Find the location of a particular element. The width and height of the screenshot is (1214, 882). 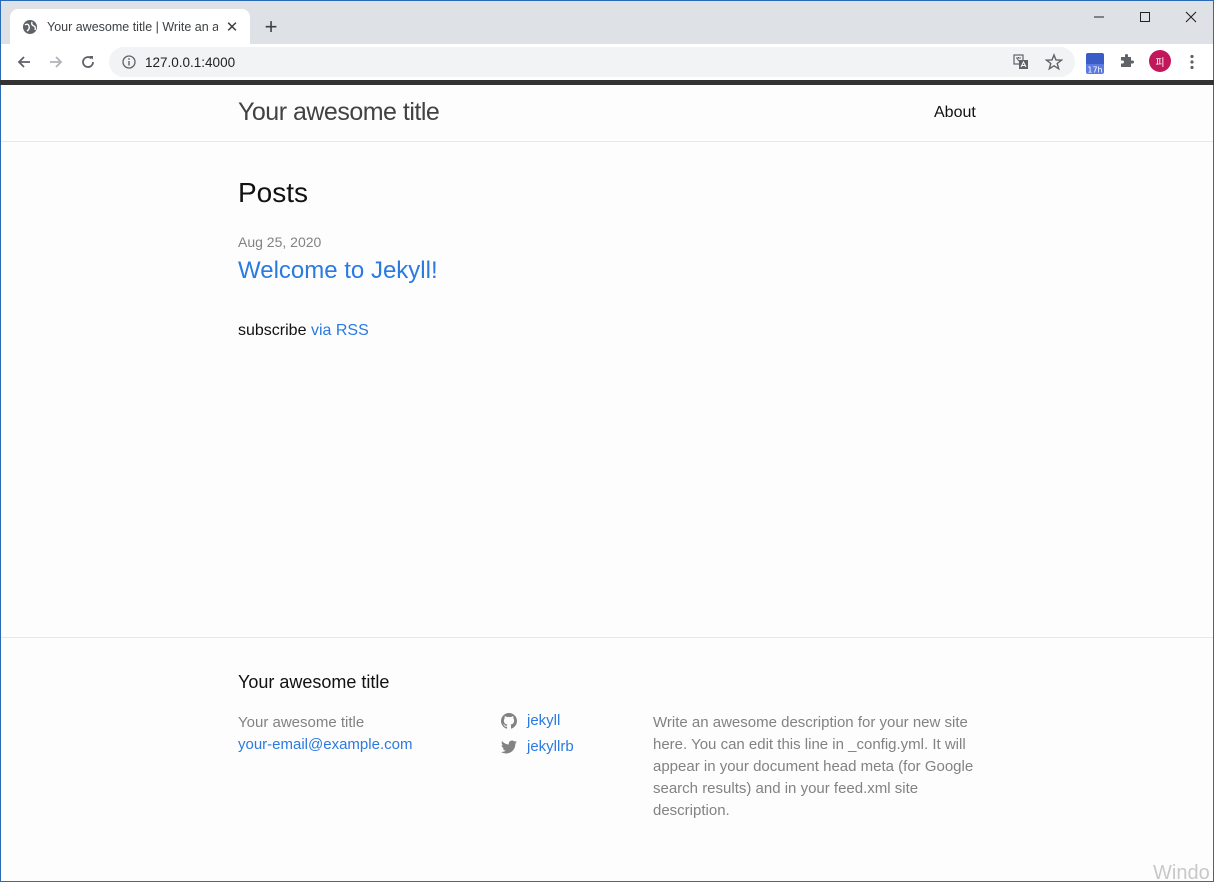

translate-icon is located at coordinates (1022, 63).